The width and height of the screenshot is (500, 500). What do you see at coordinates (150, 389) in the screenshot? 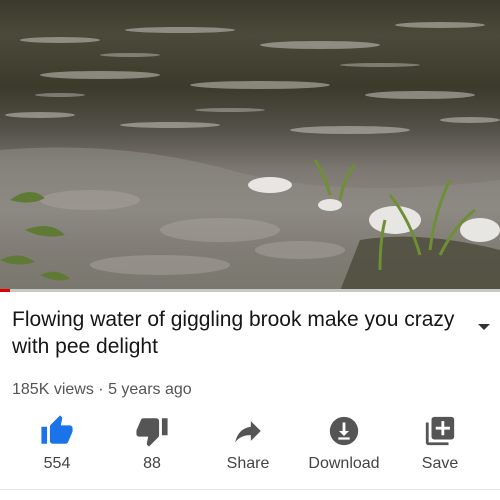
I see `upload-age: 5 years ago` at bounding box center [150, 389].